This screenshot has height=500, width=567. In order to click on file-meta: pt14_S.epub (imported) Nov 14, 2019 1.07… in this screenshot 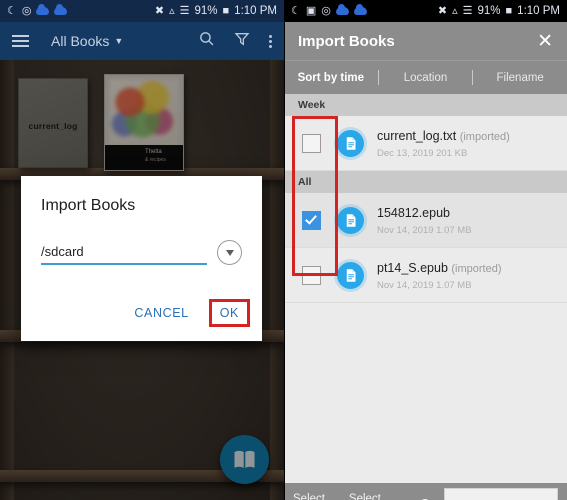, I will do `click(439, 275)`.